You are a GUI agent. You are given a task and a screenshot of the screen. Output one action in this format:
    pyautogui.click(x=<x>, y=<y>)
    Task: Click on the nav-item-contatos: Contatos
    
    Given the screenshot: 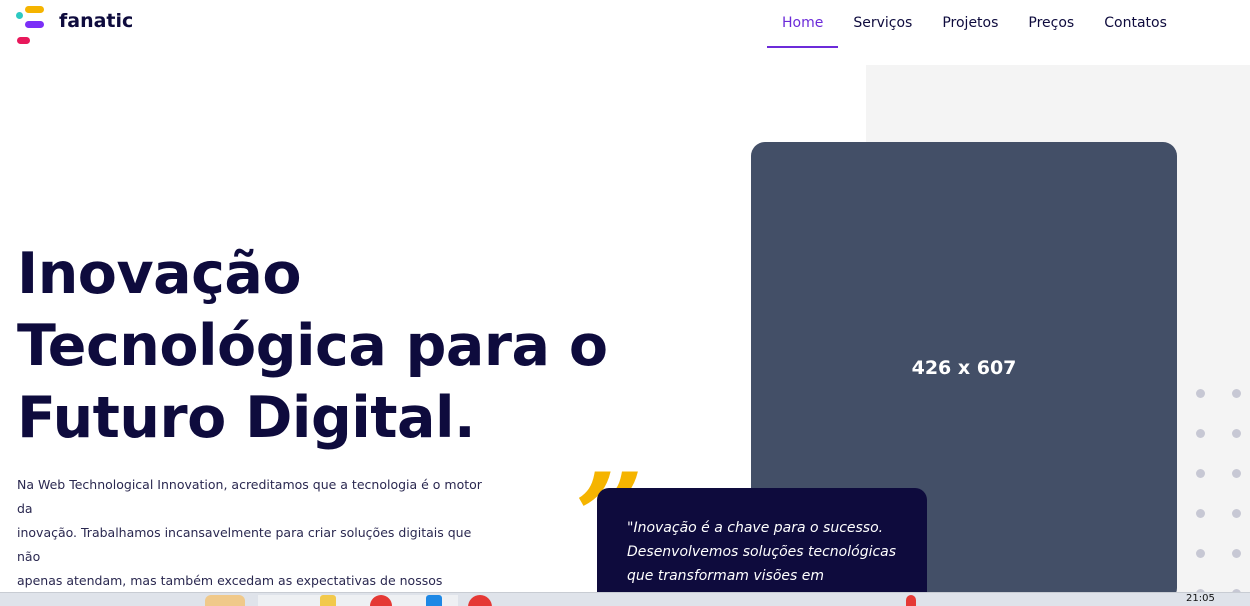 What is the action you would take?
    pyautogui.click(x=1135, y=24)
    